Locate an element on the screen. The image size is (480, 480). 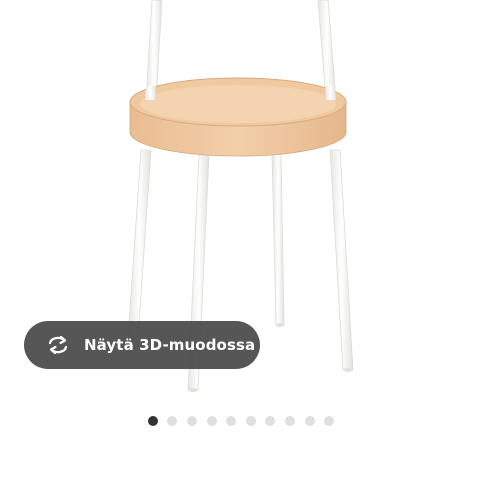
view-in-3d-button: Näytä 3D-muodossa is located at coordinates (142, 345).